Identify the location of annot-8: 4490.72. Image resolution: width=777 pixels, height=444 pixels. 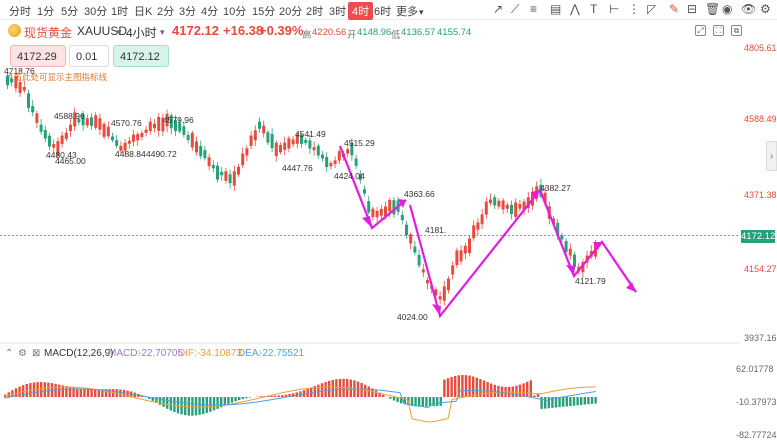
(161, 154).